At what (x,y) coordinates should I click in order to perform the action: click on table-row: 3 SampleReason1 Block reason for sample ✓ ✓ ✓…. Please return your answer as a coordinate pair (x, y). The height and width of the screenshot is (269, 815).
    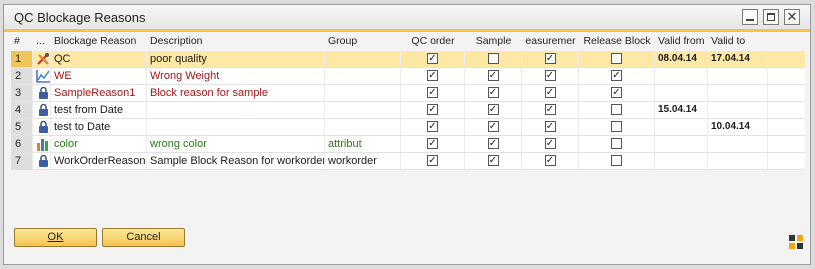
    Looking at the image, I should click on (408, 93).